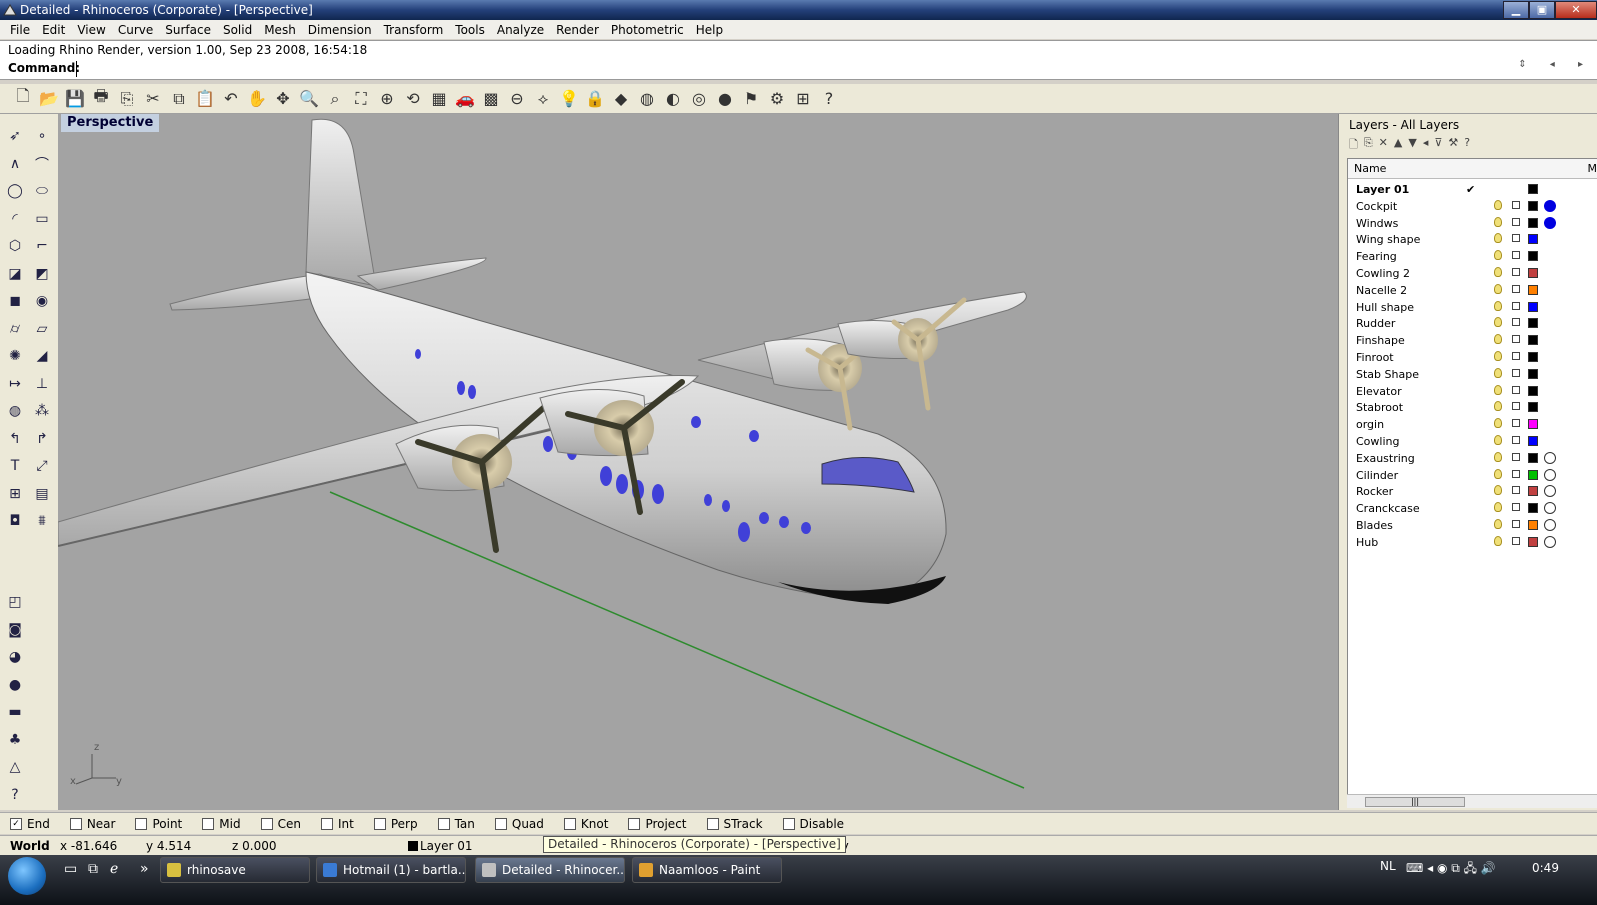 The height and width of the screenshot is (905, 1597). I want to click on show-desktop-icon: ▭, so click(70, 869).